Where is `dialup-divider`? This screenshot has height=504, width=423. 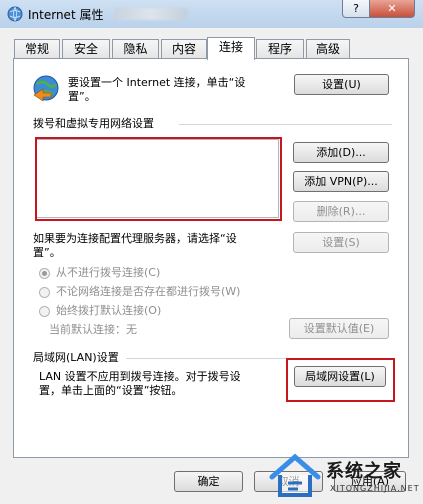
dialup-divider is located at coordinates (285, 124).